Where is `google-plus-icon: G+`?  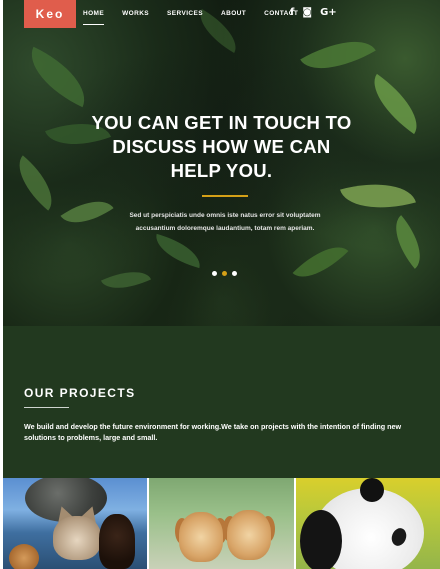 google-plus-icon: G+ is located at coordinates (328, 12).